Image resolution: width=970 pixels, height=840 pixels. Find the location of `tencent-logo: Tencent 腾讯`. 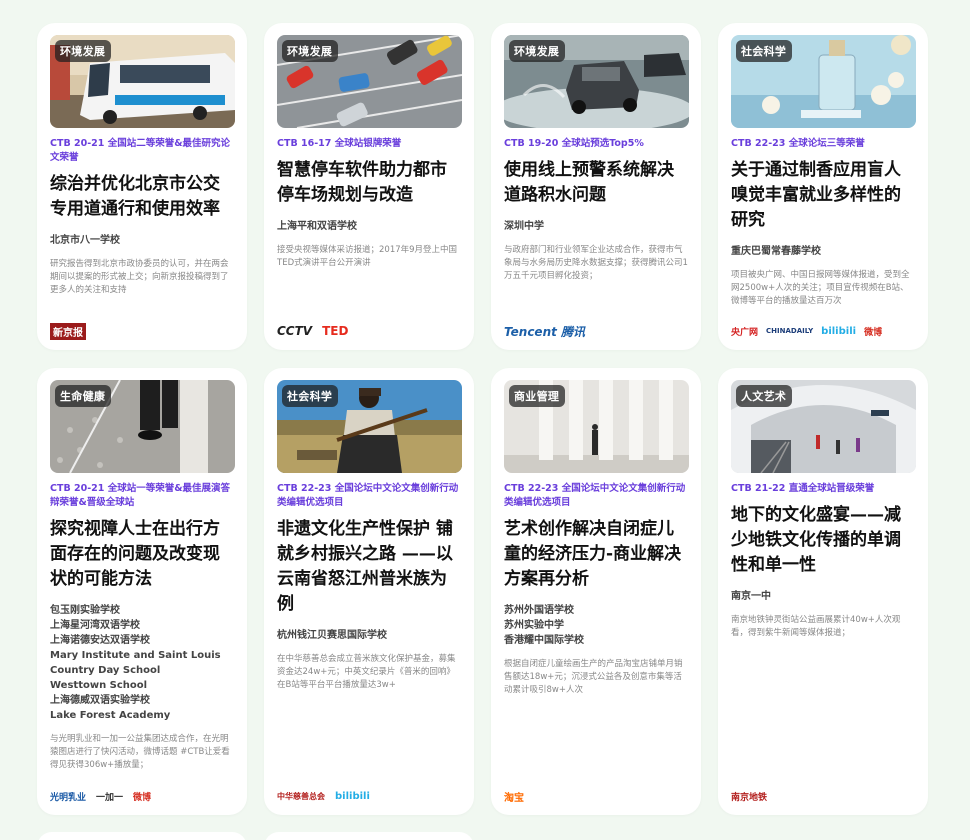

tencent-logo: Tencent 腾讯 is located at coordinates (545, 331).